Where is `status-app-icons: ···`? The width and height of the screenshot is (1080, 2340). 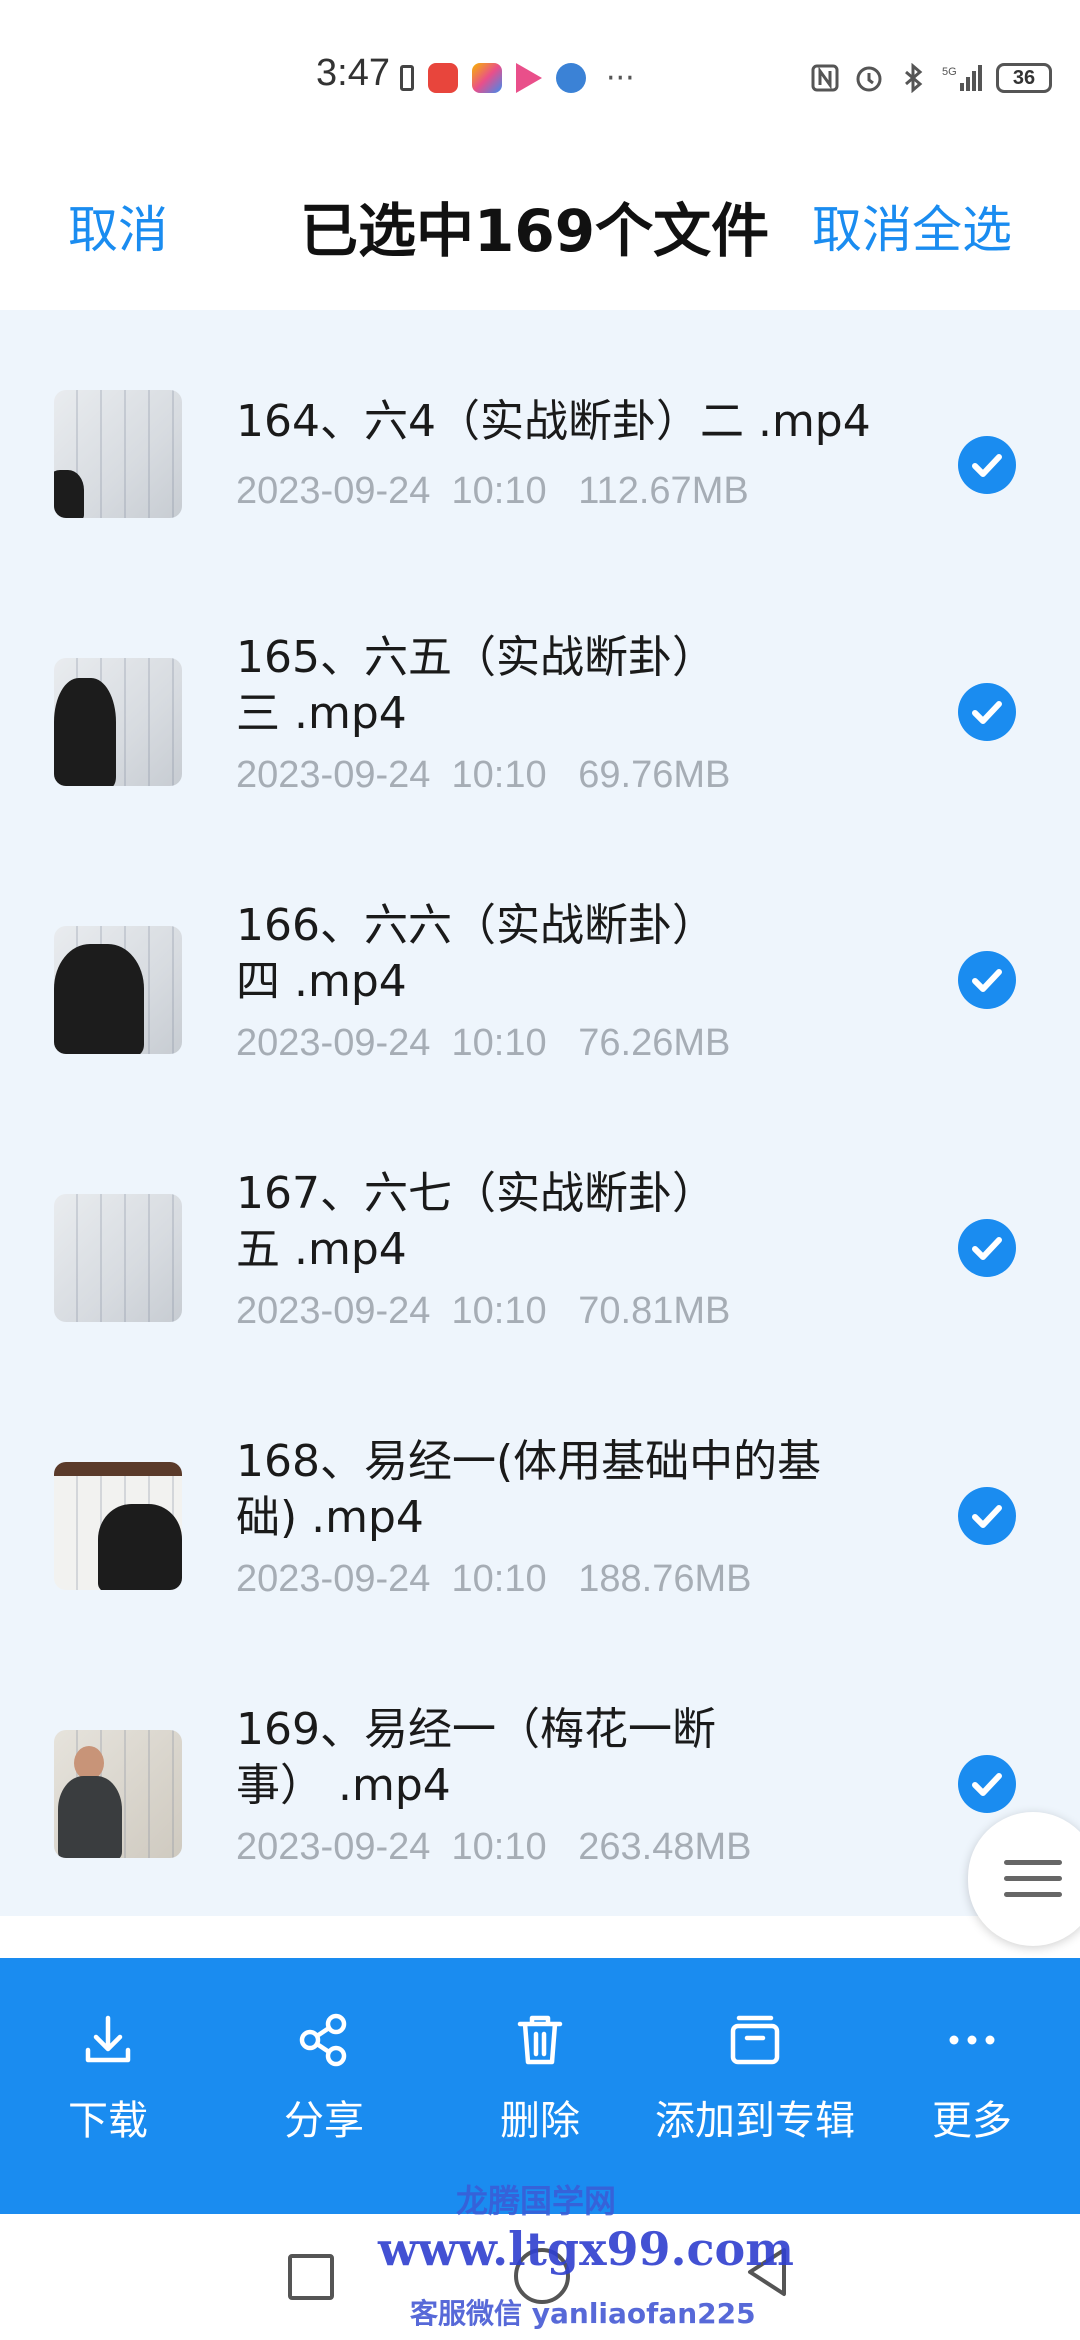
status-app-icons: ··· is located at coordinates (517, 78).